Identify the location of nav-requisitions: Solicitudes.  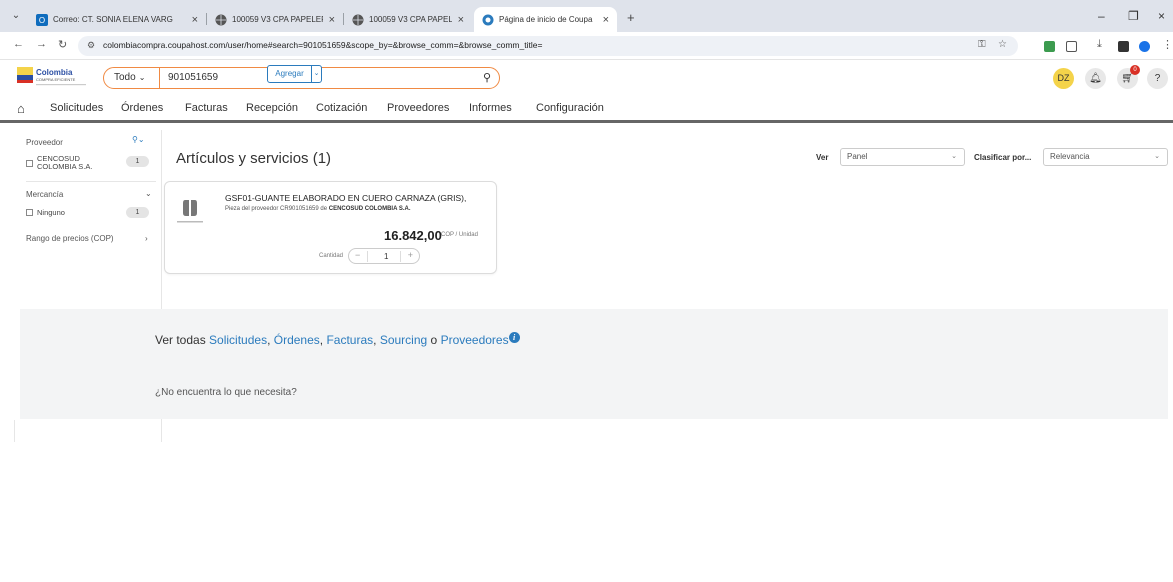
(76, 108).